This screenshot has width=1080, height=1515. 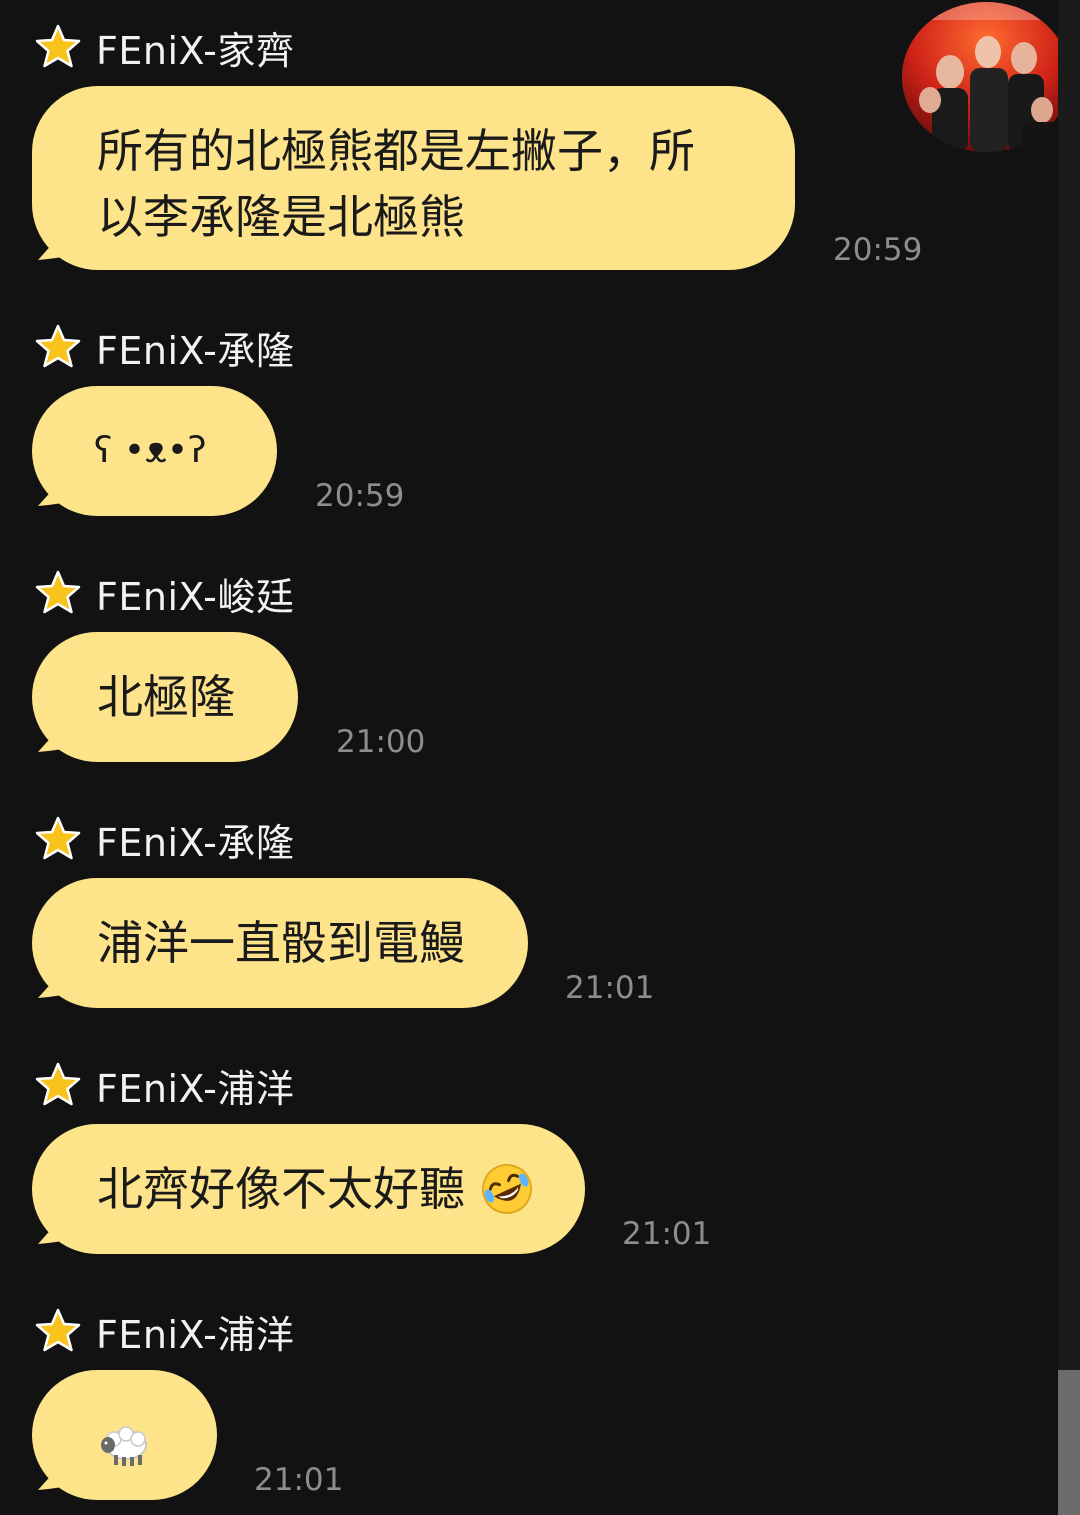 What do you see at coordinates (381, 742) in the screenshot?
I see `message-time: 21:00` at bounding box center [381, 742].